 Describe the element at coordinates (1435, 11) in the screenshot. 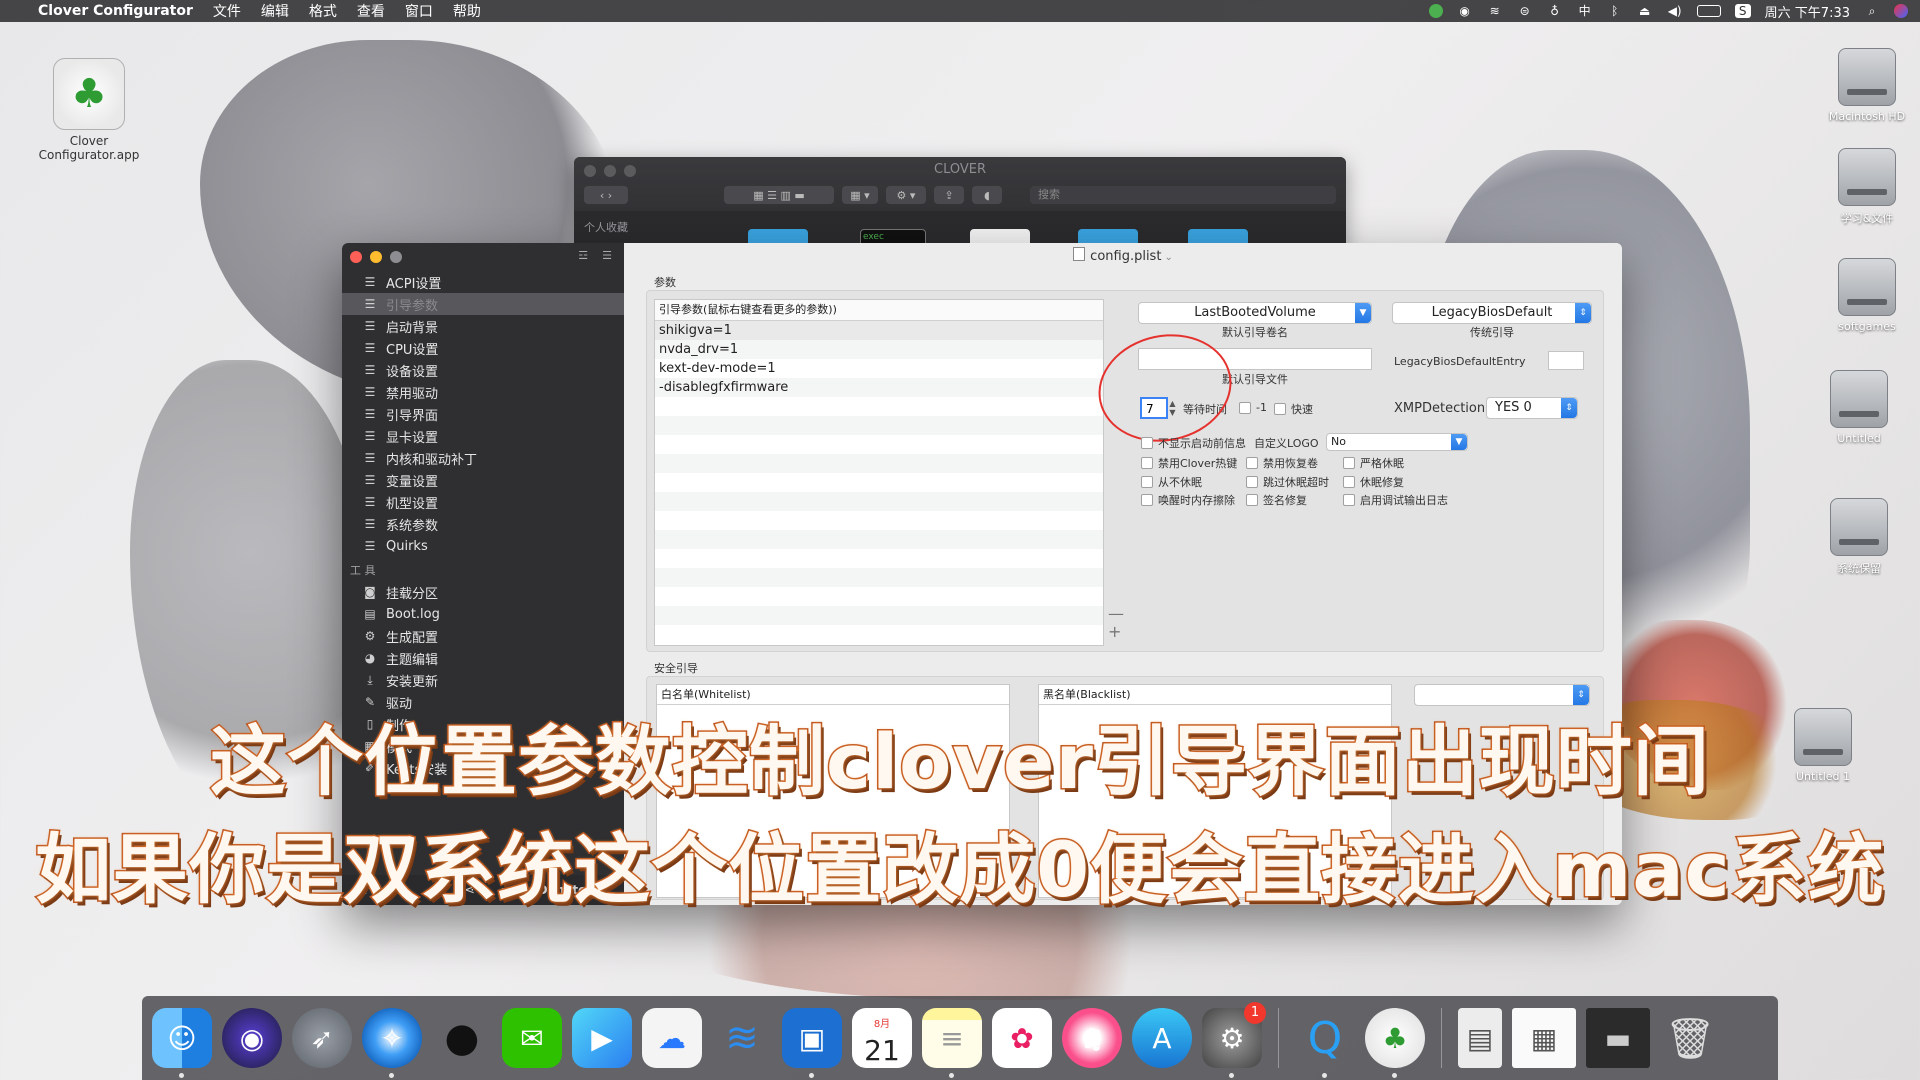

I see `wechat-tray-icon` at that location.